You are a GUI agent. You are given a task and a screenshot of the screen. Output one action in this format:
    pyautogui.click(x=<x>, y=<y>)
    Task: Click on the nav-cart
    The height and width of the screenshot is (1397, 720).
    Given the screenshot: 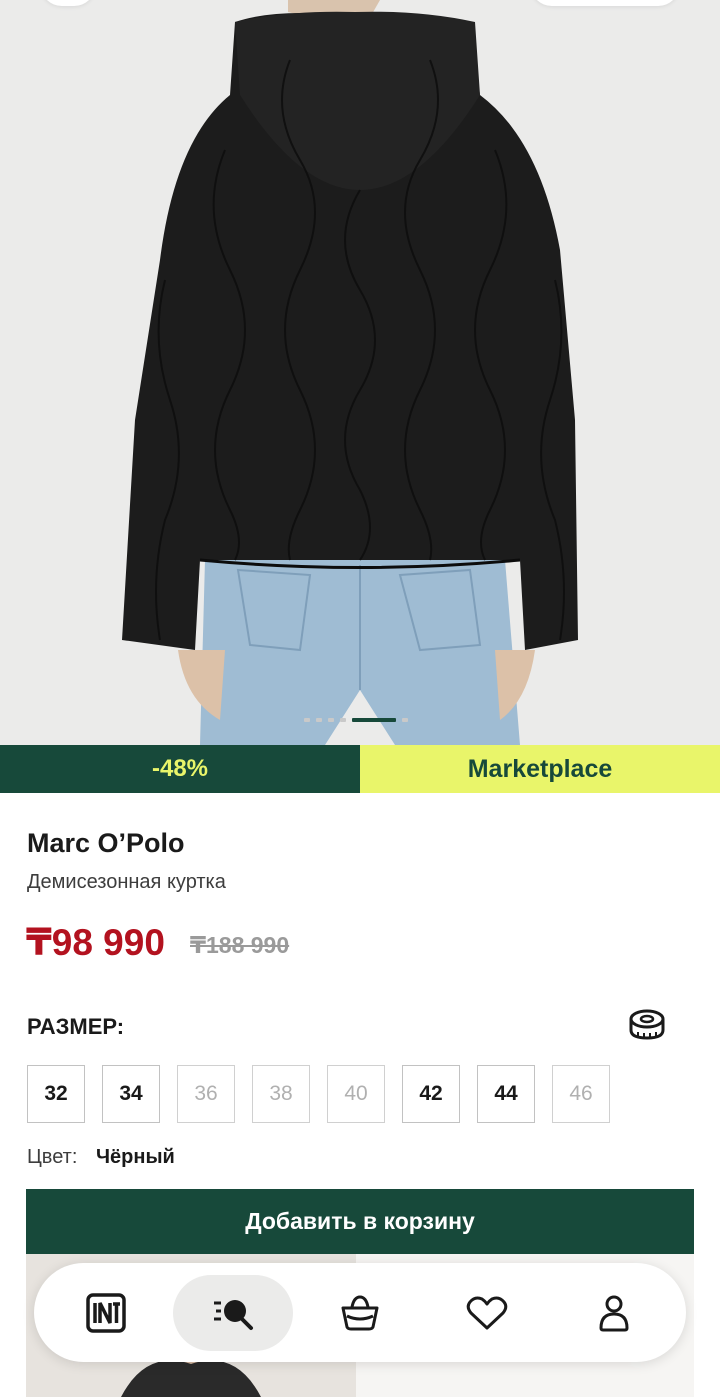 What is the action you would take?
    pyautogui.click(x=360, y=1313)
    